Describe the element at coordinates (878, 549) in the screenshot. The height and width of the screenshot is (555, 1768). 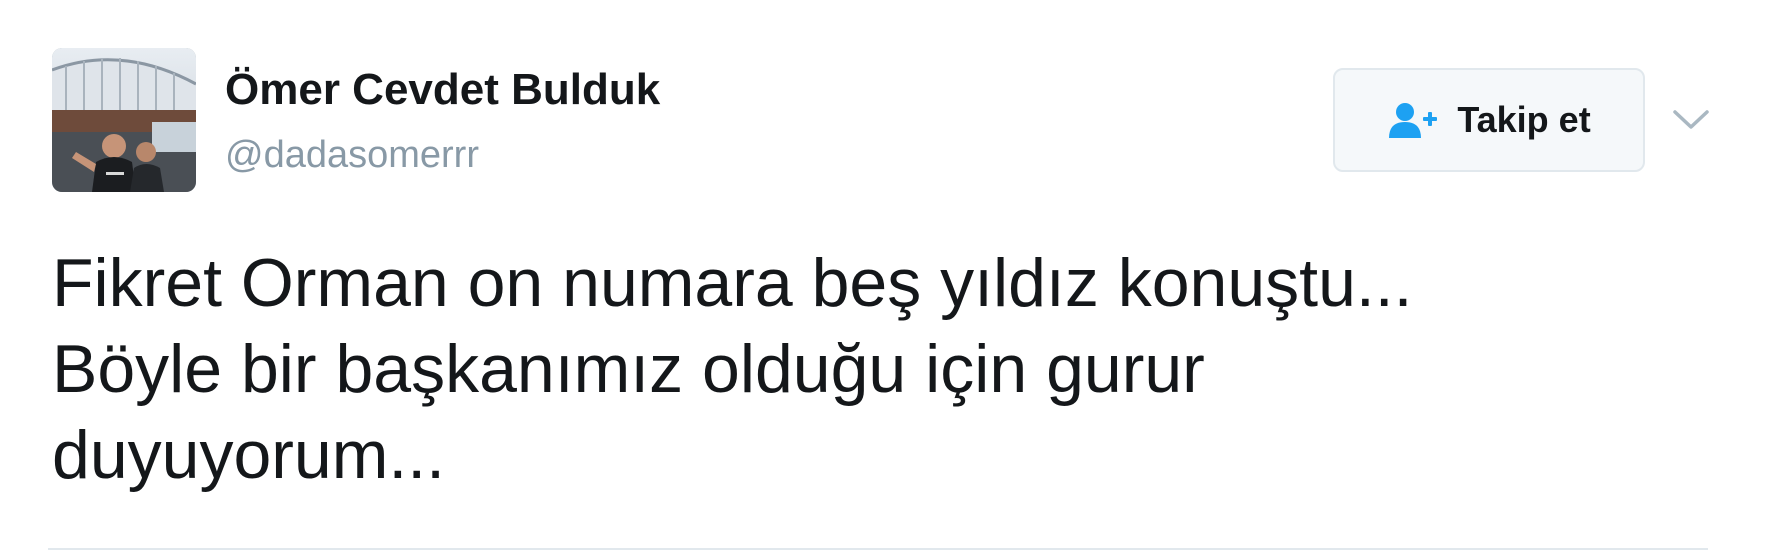
I see `divider` at that location.